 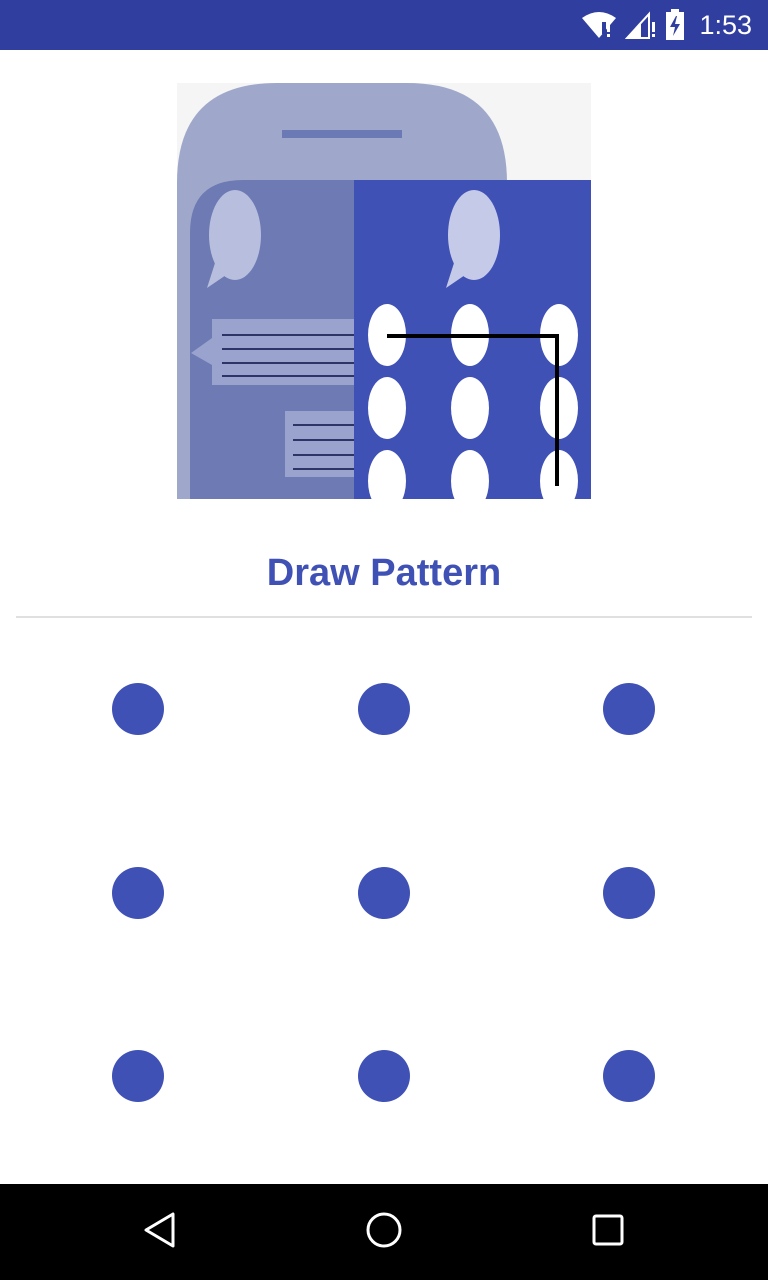 I want to click on page-title: Draw Pattern, so click(x=384, y=573).